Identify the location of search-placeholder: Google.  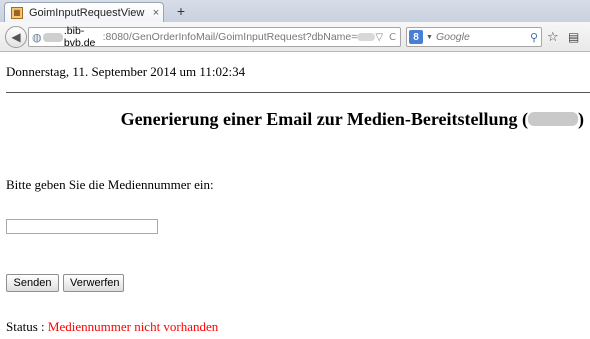
(452, 37).